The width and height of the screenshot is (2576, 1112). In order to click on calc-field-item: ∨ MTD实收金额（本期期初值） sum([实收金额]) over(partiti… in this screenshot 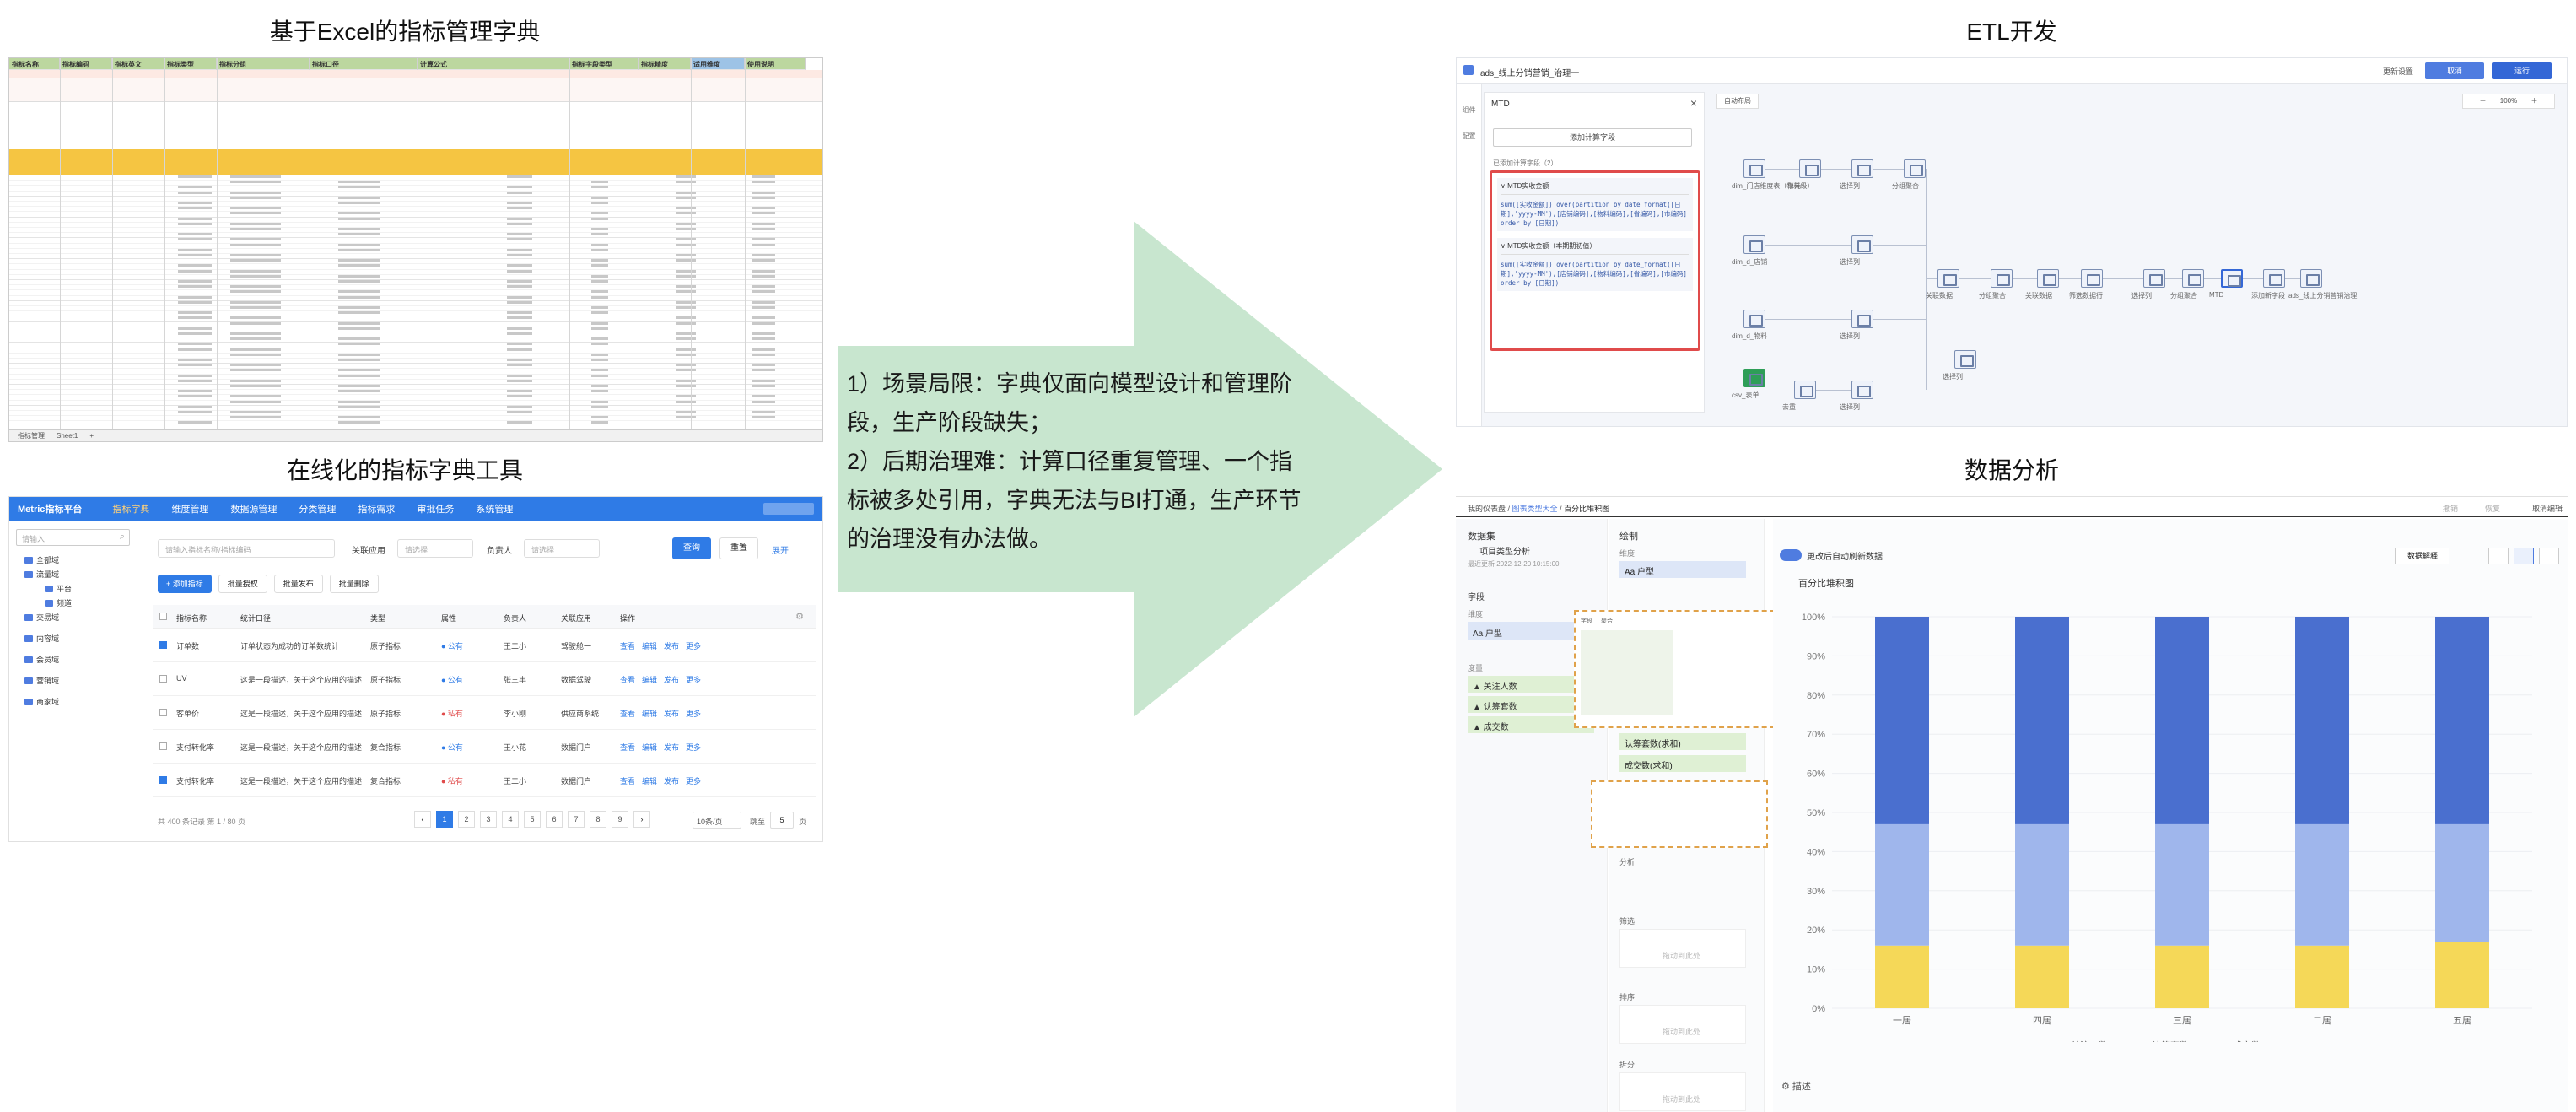, I will do `click(1595, 264)`.